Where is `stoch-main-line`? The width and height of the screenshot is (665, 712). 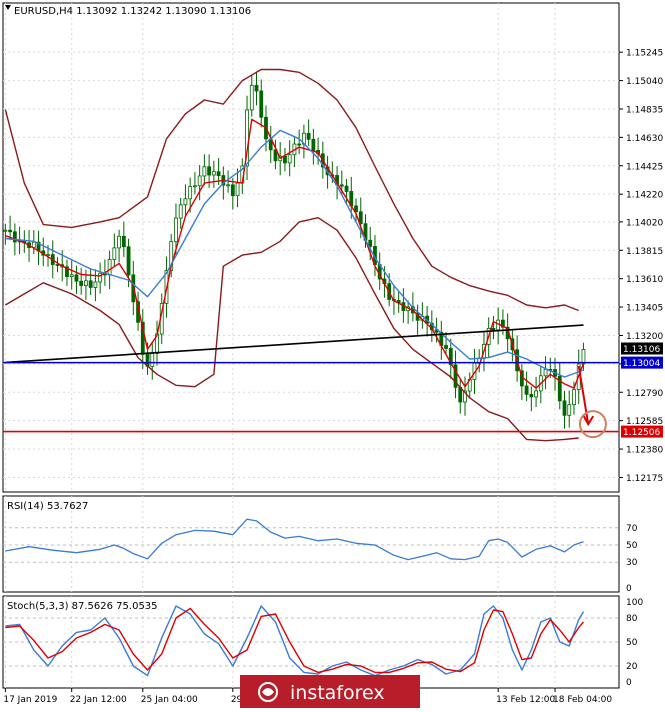 stoch-main-line is located at coordinates (295, 641).